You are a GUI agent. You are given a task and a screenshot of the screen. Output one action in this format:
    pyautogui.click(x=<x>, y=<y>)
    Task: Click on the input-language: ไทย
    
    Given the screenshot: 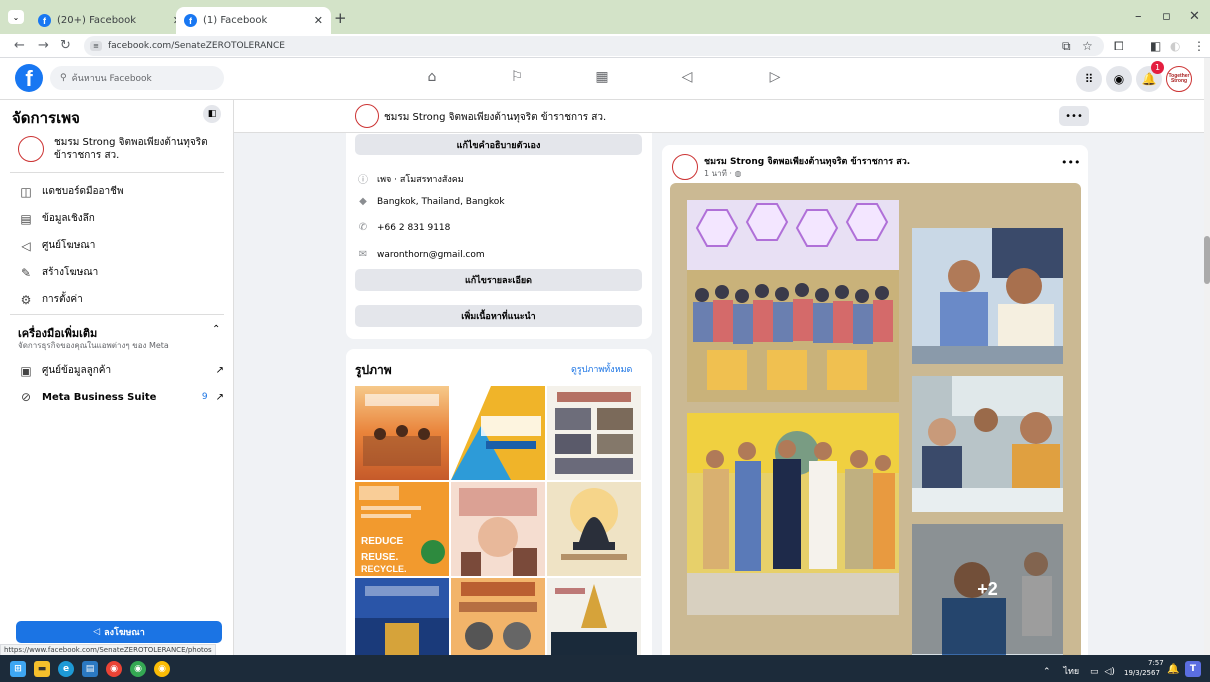 What is the action you would take?
    pyautogui.click(x=1071, y=672)
    